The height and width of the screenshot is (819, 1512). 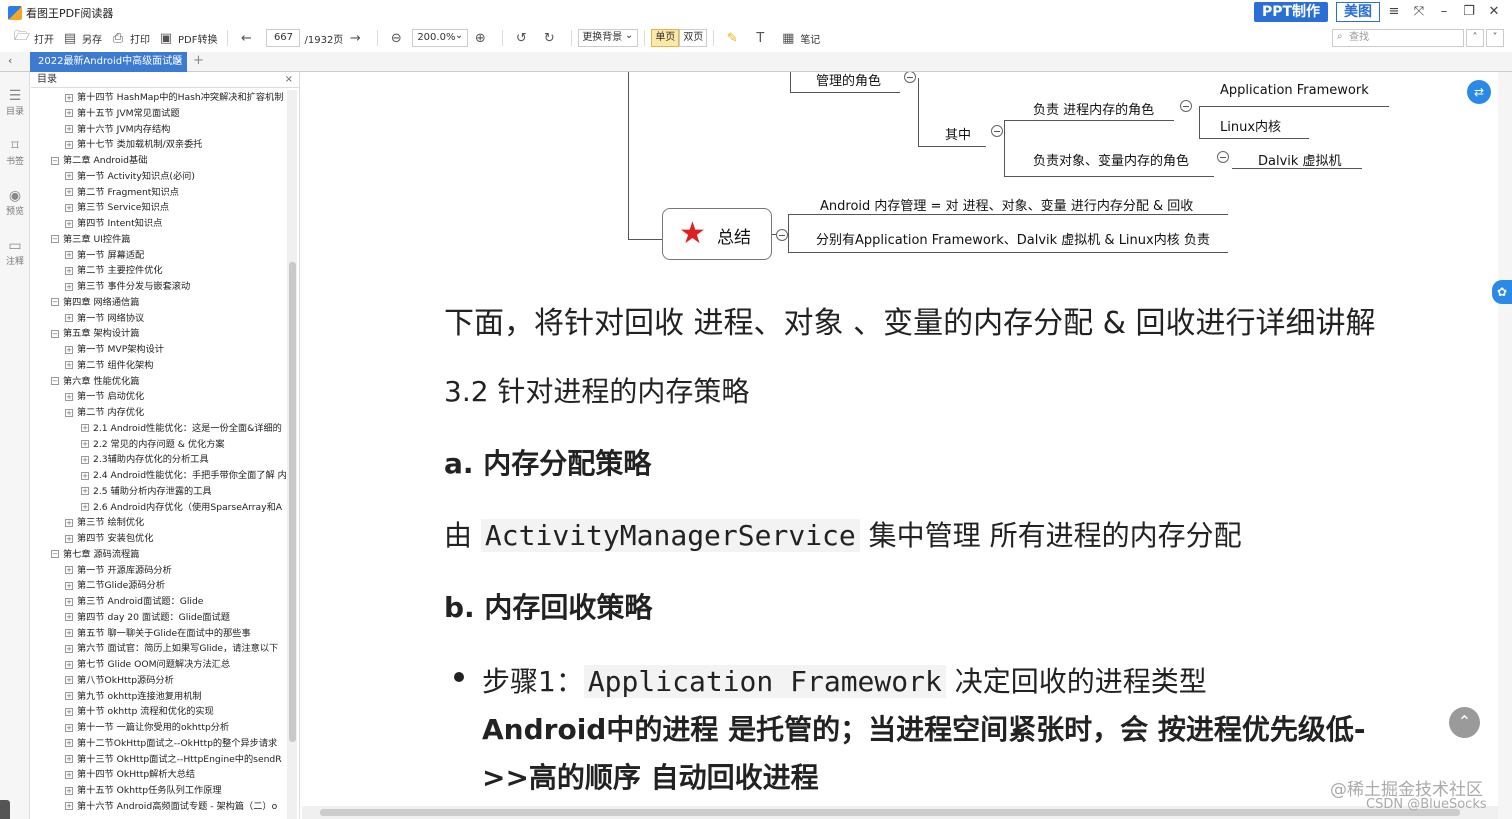 What do you see at coordinates (160, 319) in the screenshot?
I see `toc-item: + 第一节 网络协议` at bounding box center [160, 319].